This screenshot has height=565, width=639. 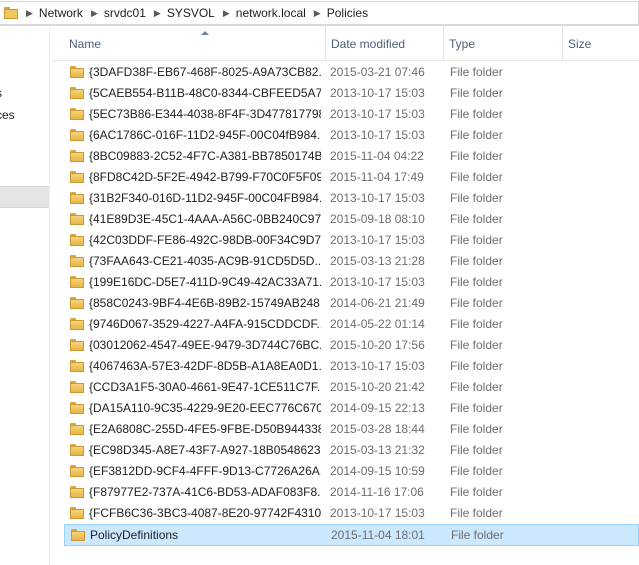 I want to click on breadcrumb-sysvol: SYSVOL, so click(x=191, y=13).